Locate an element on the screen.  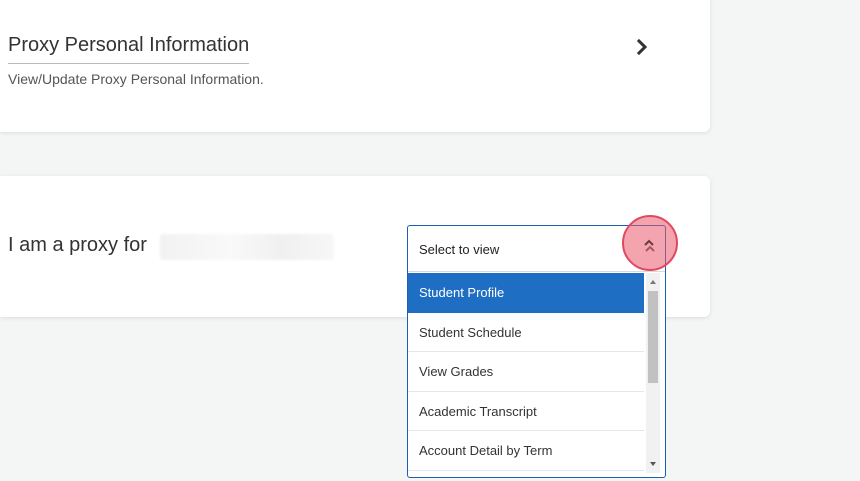
option-student-schedule: Student Schedule is located at coordinates (526, 332).